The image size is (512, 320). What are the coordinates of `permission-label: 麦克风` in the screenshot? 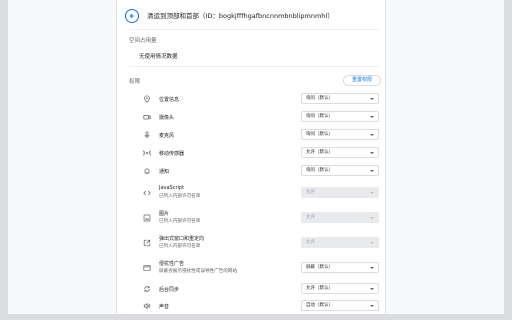 It's located at (167, 136).